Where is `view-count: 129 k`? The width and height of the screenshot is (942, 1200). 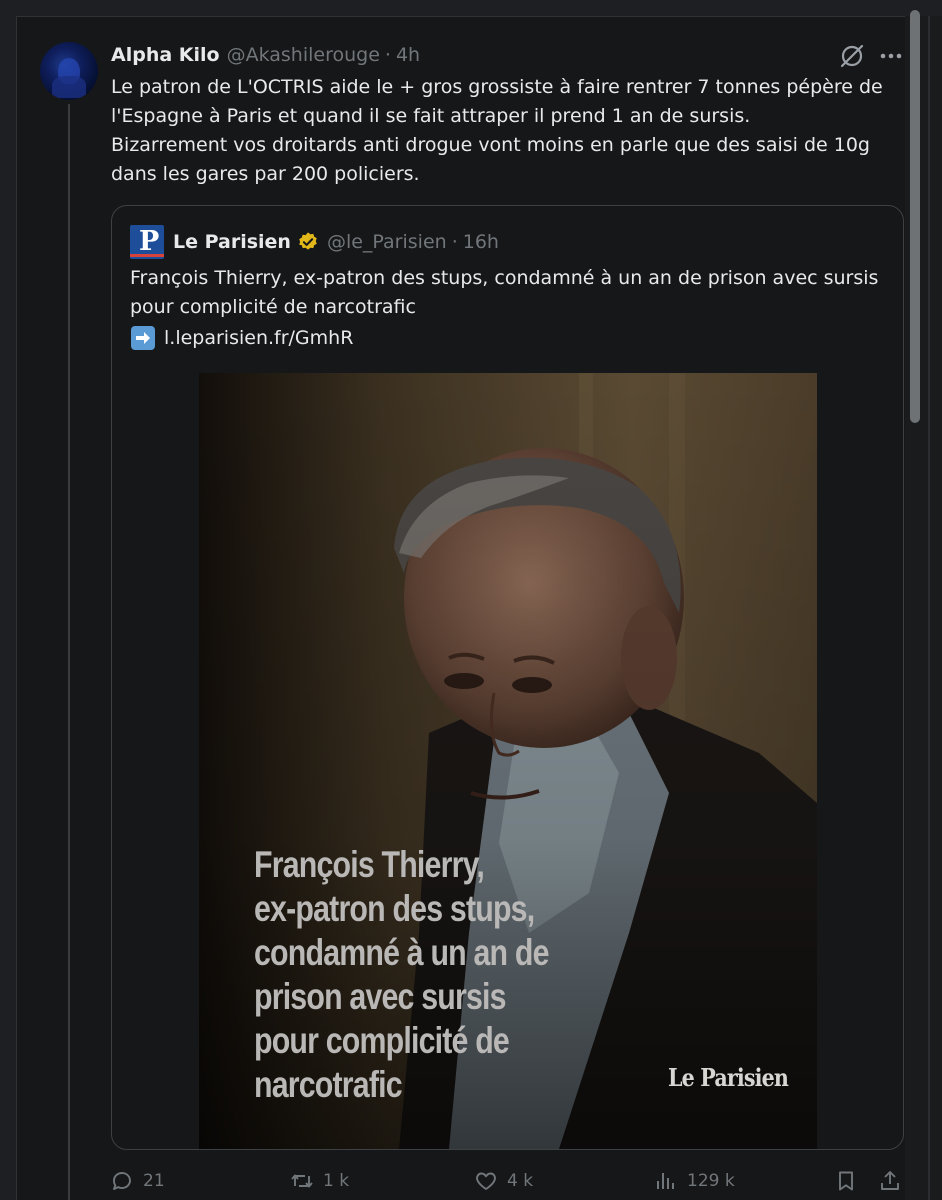 view-count: 129 k is located at coordinates (711, 1181).